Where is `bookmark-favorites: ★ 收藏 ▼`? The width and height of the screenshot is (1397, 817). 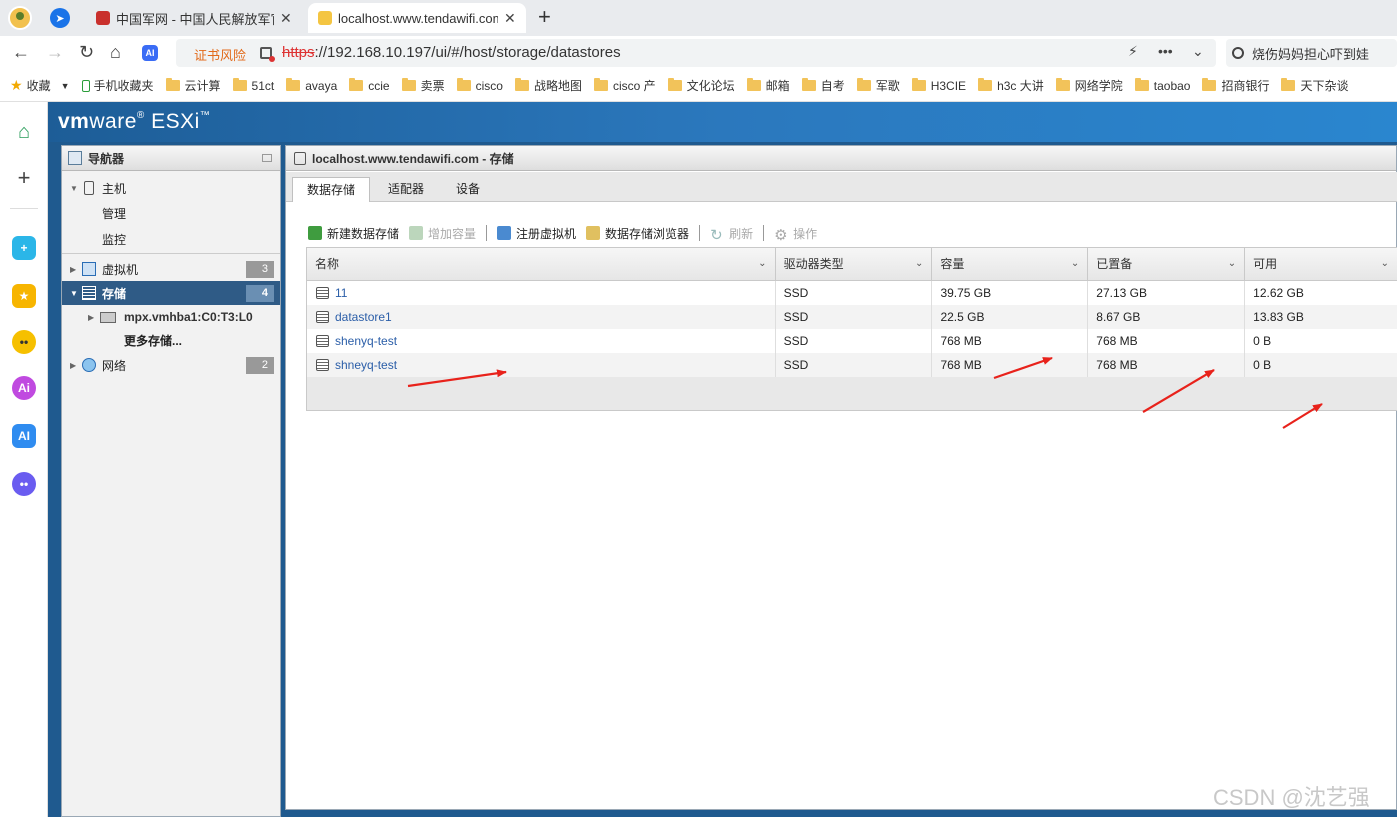 bookmark-favorites: ★ 收藏 ▼ is located at coordinates (40, 85).